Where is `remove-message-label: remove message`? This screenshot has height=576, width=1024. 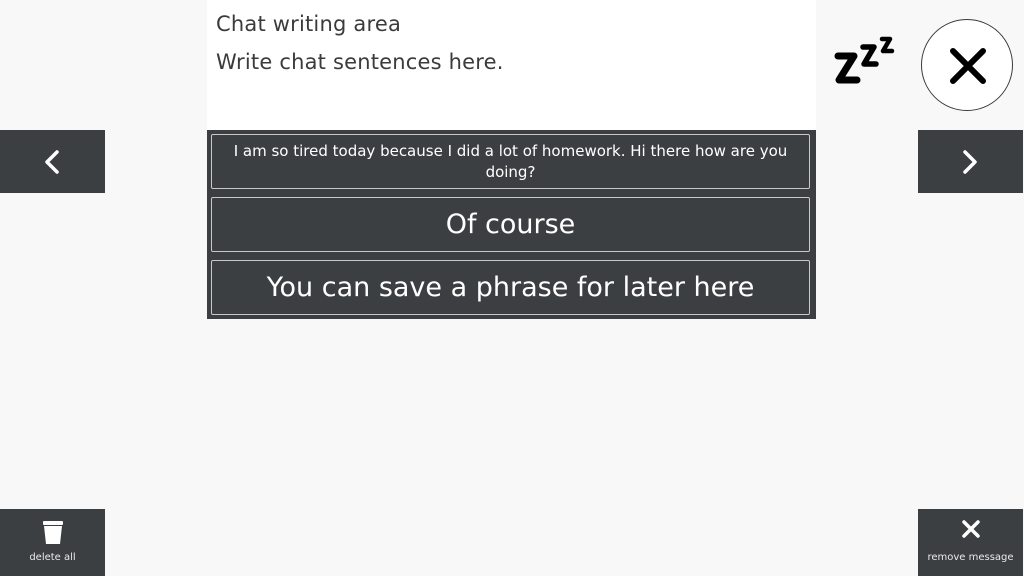
remove-message-label: remove message is located at coordinates (970, 557).